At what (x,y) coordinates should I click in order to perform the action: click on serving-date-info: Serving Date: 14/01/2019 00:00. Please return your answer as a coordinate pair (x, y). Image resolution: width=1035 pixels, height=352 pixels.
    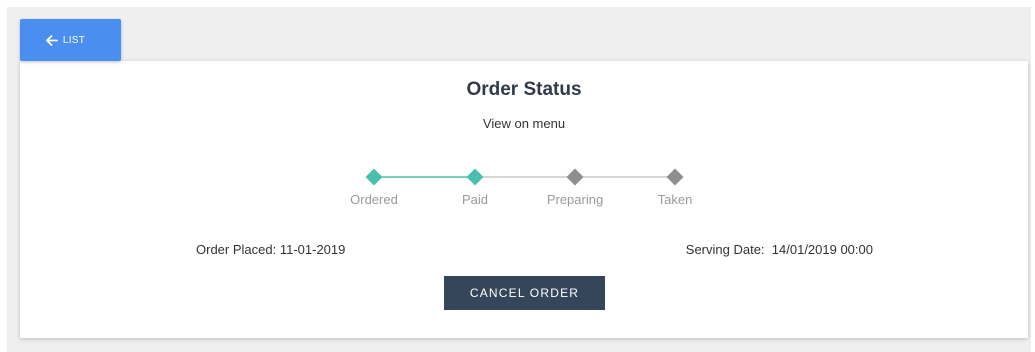
    Looking at the image, I should click on (779, 249).